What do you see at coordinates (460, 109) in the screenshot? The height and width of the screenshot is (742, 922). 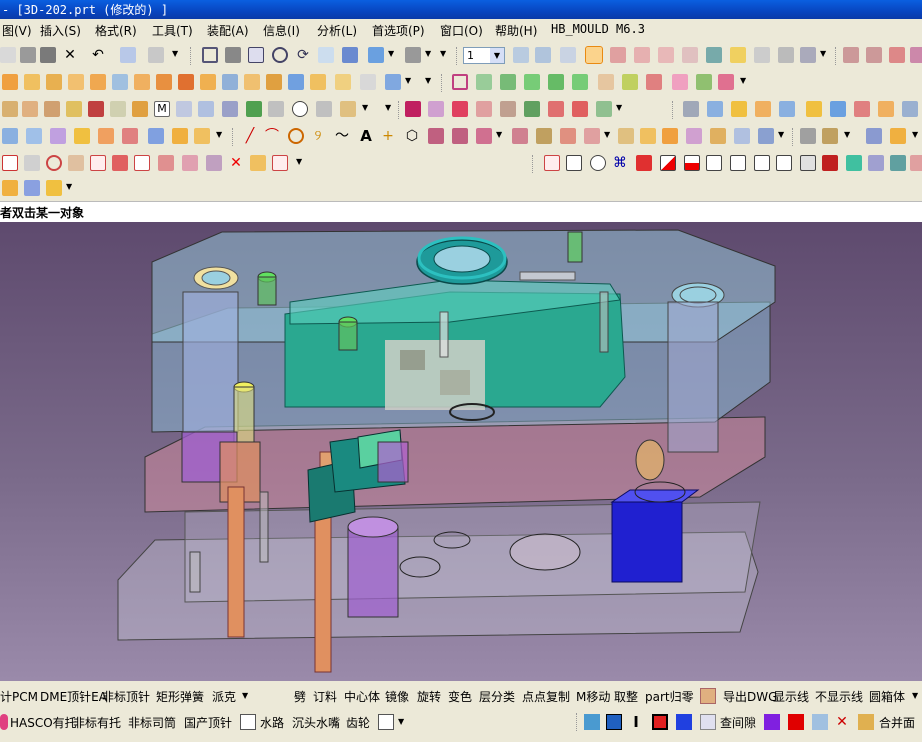 I see `heart-icon` at bounding box center [460, 109].